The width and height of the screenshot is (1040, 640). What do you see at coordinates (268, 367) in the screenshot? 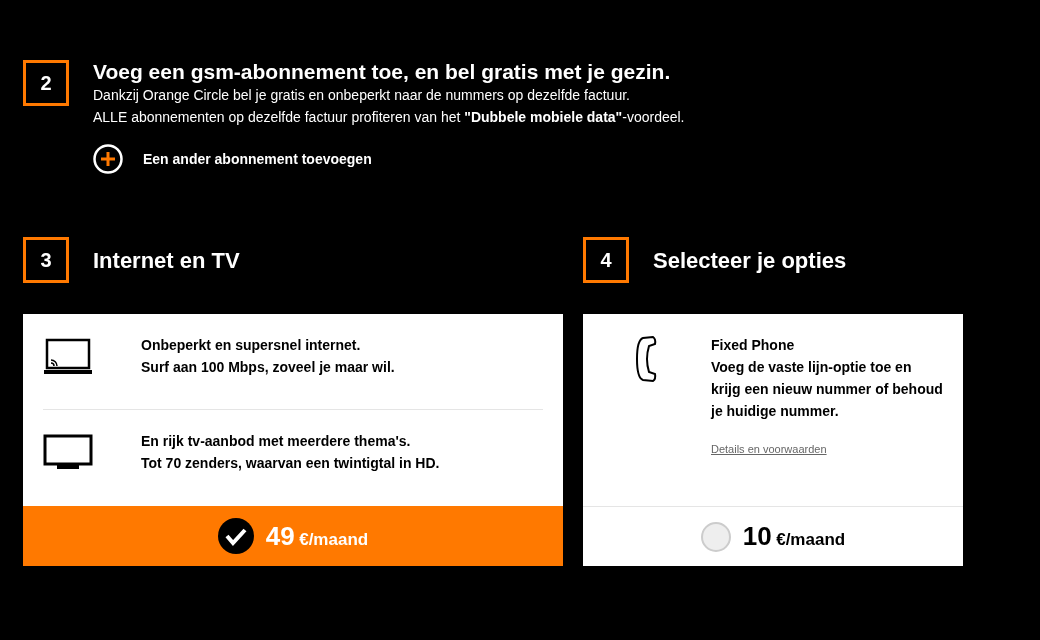
I see `feature-text: Surf aan 100 Mbps, zoveel je maar wil.` at bounding box center [268, 367].